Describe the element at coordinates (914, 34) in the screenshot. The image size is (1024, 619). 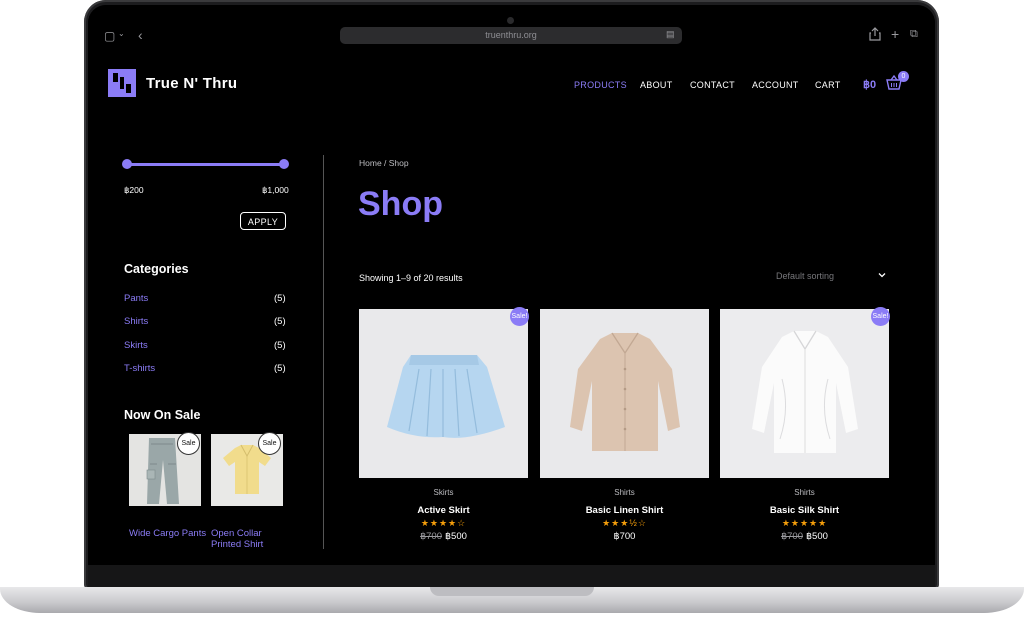
I see `tab-overview-icon: ⧉` at that location.